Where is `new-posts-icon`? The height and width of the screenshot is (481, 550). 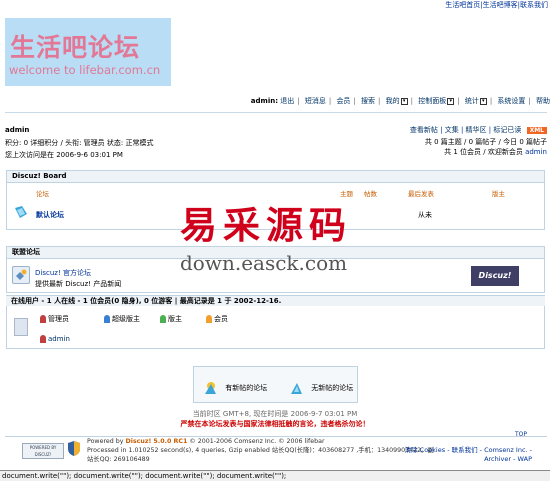
new-posts-icon is located at coordinates (210, 388).